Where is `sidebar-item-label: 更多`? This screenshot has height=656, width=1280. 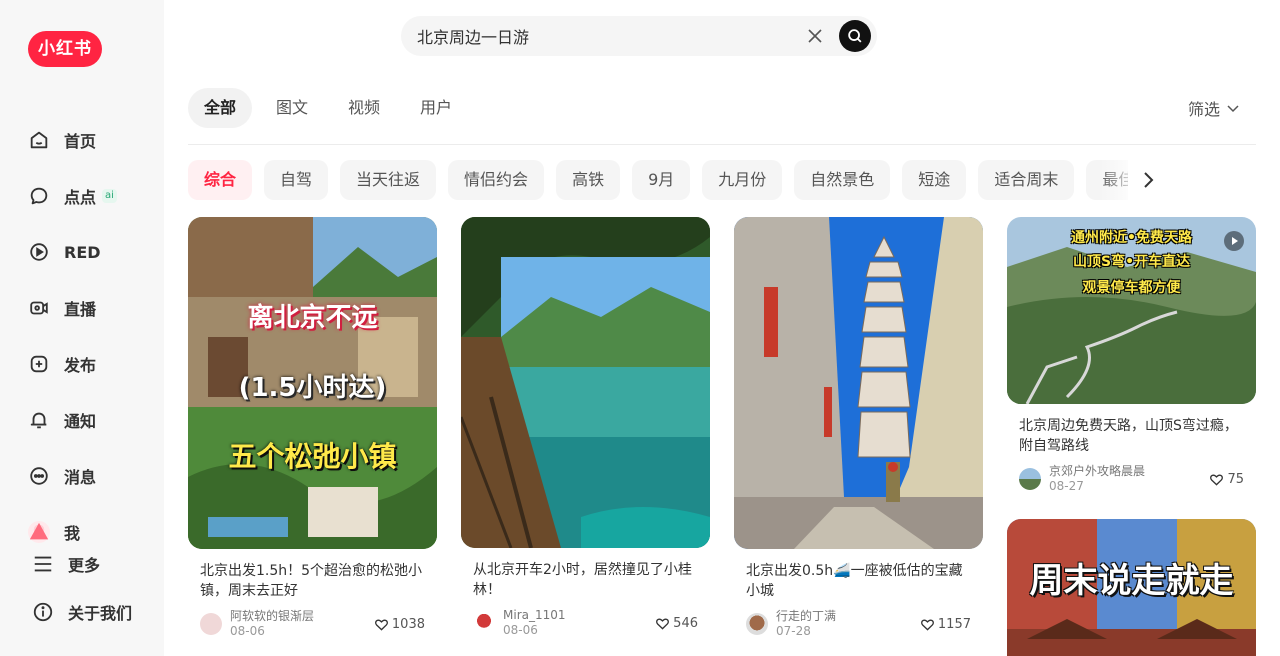
sidebar-item-label: 更多 is located at coordinates (84, 565).